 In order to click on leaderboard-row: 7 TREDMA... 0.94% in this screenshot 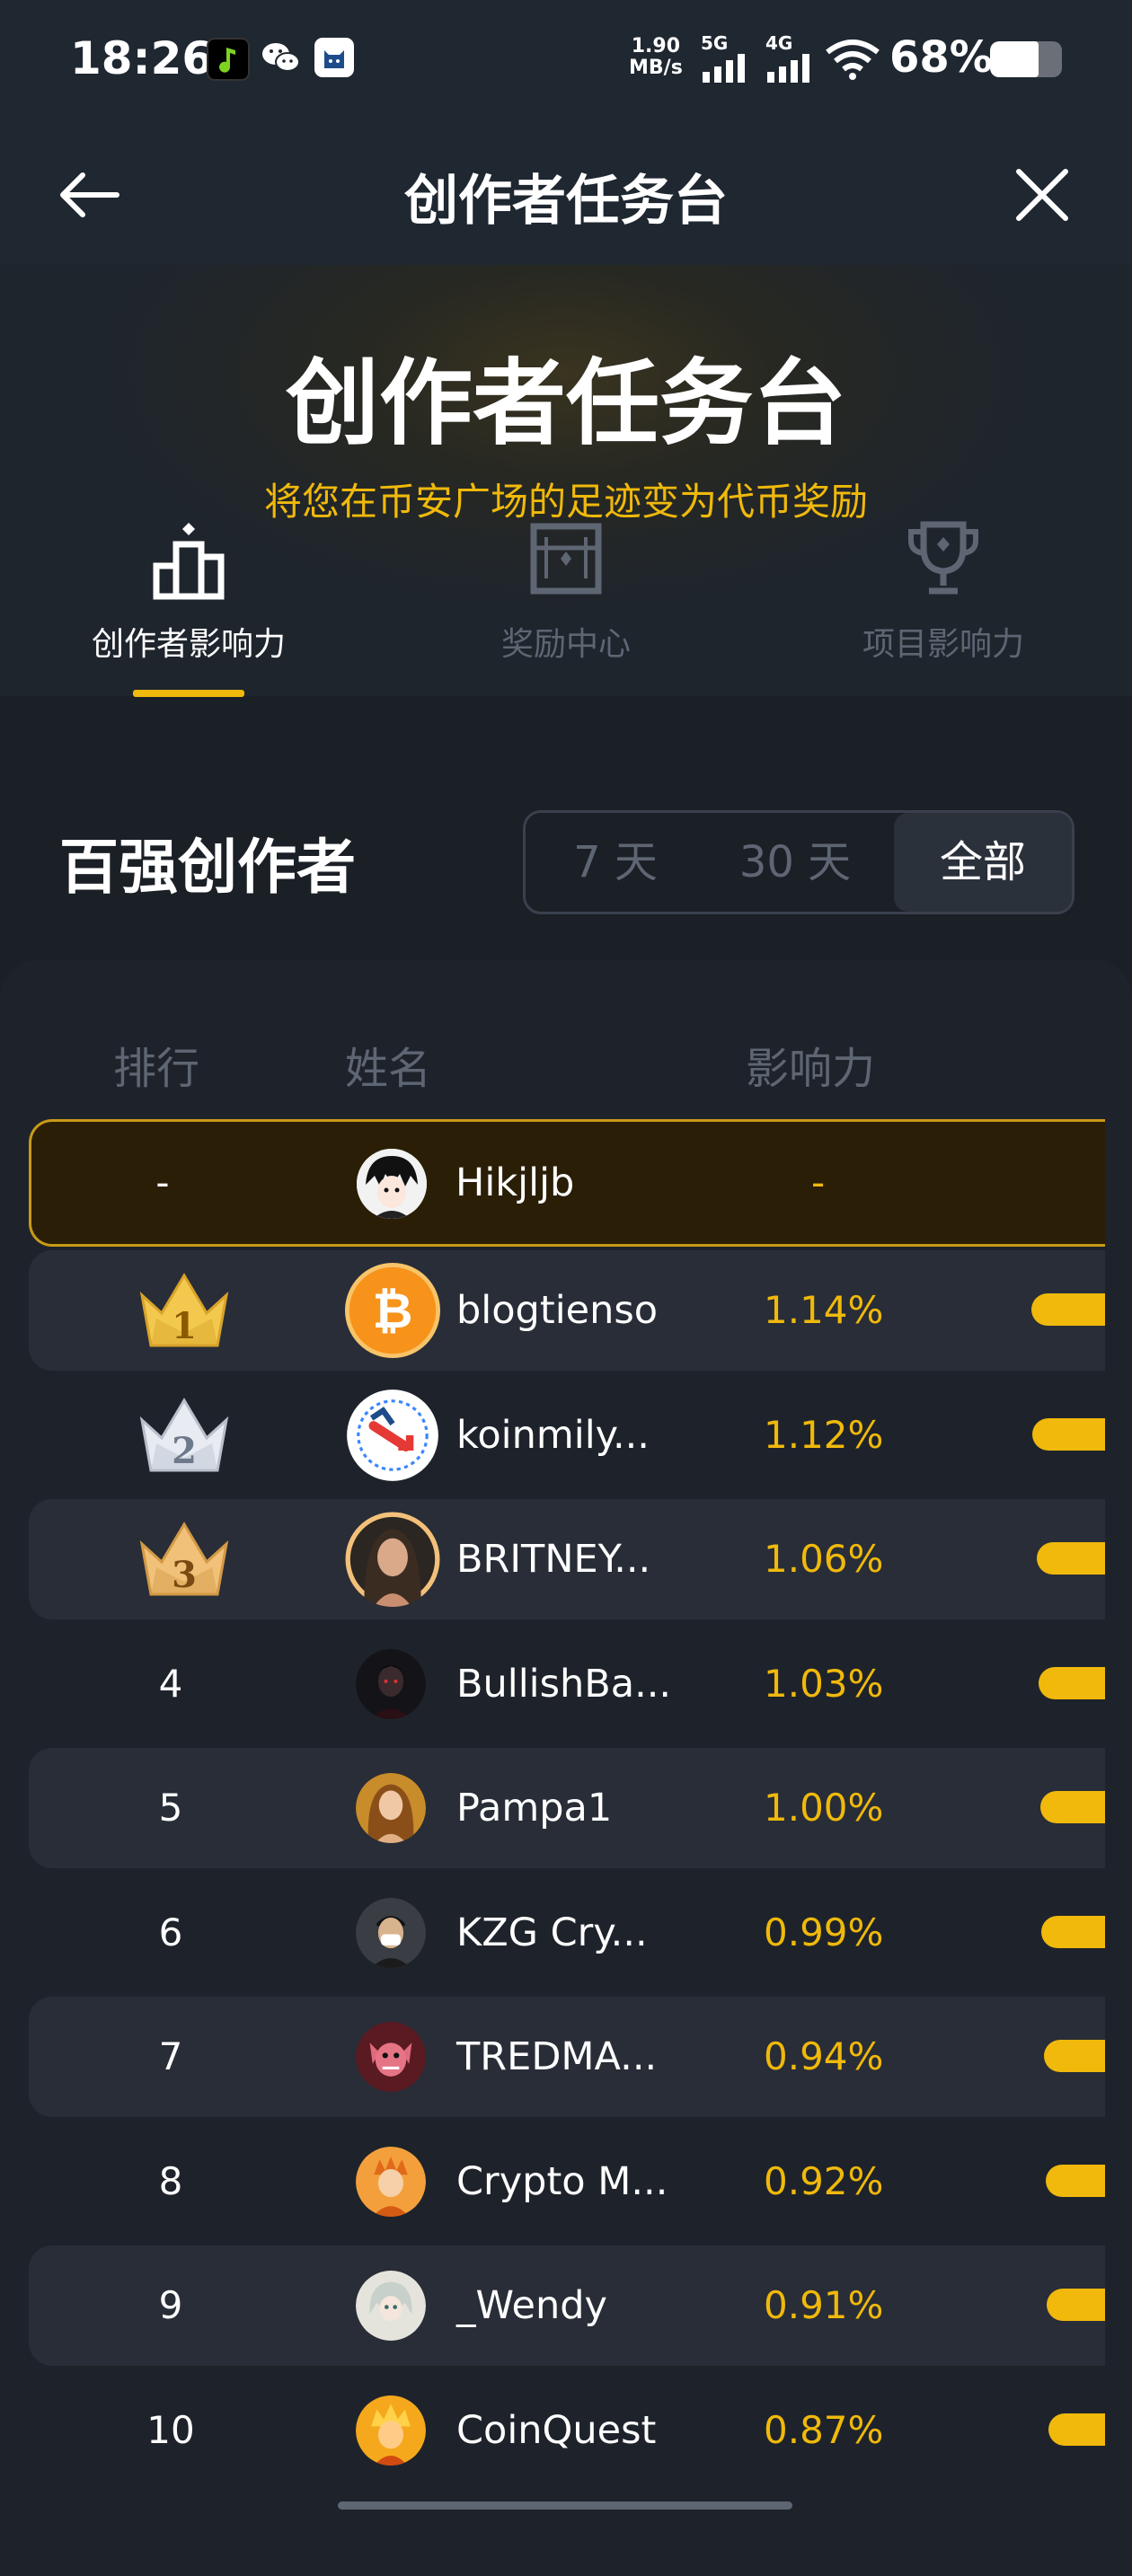, I will do `click(567, 2057)`.